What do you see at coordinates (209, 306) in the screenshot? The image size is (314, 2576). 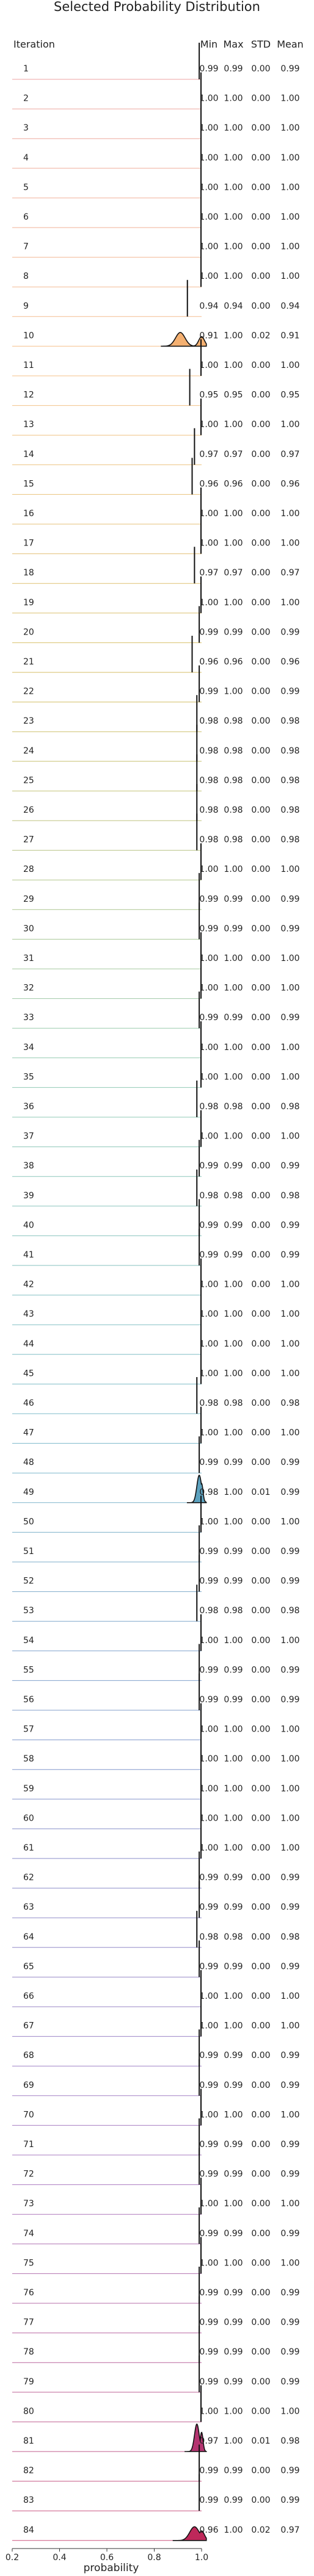 I see `stat-value: 0.94` at bounding box center [209, 306].